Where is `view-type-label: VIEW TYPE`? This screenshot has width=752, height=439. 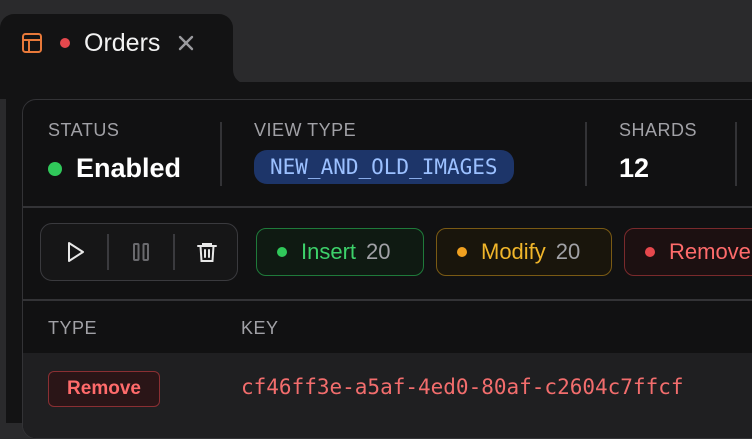
view-type-label: VIEW TYPE is located at coordinates (305, 130).